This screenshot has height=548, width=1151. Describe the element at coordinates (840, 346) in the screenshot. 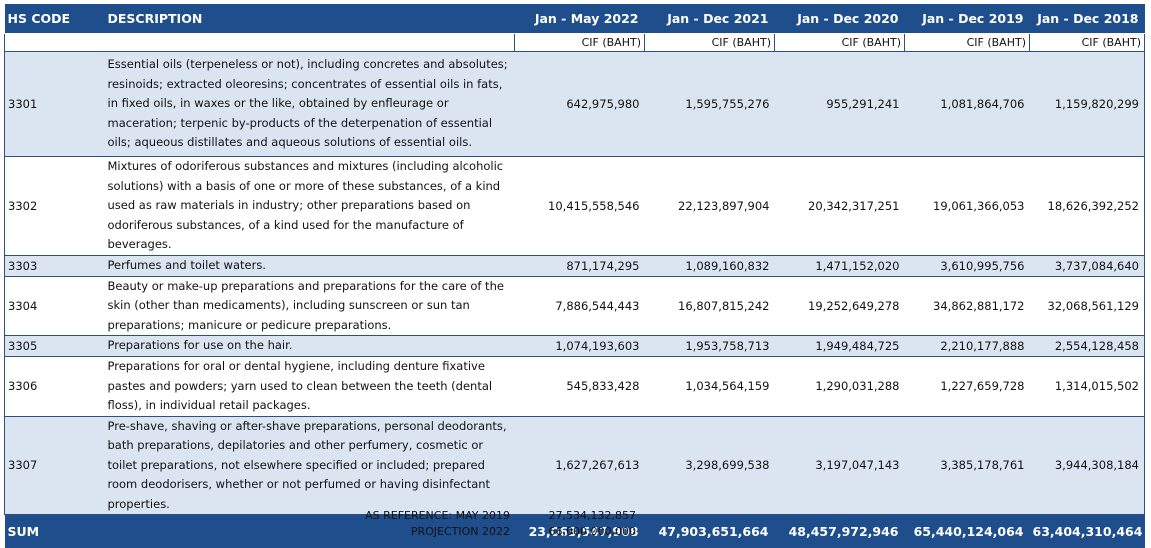

I see `value-cell: 1,949,484,725` at that location.